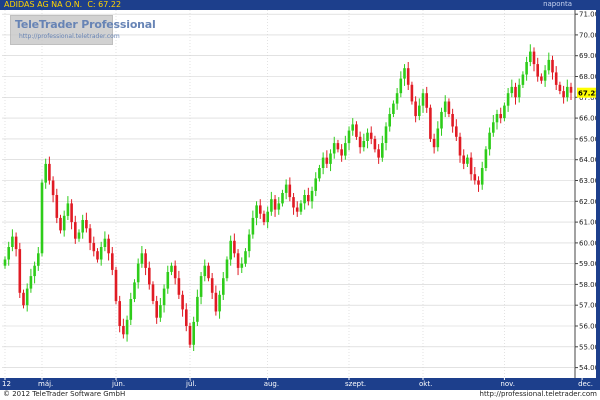  Describe the element at coordinates (69, 36) in the screenshot. I see `logo-url: http://professional.teletrader.com` at that location.